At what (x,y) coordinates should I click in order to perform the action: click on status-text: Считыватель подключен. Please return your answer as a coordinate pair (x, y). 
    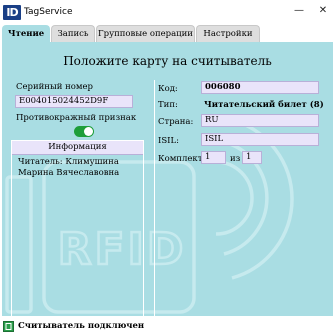
    Looking at the image, I should click on (81, 326).